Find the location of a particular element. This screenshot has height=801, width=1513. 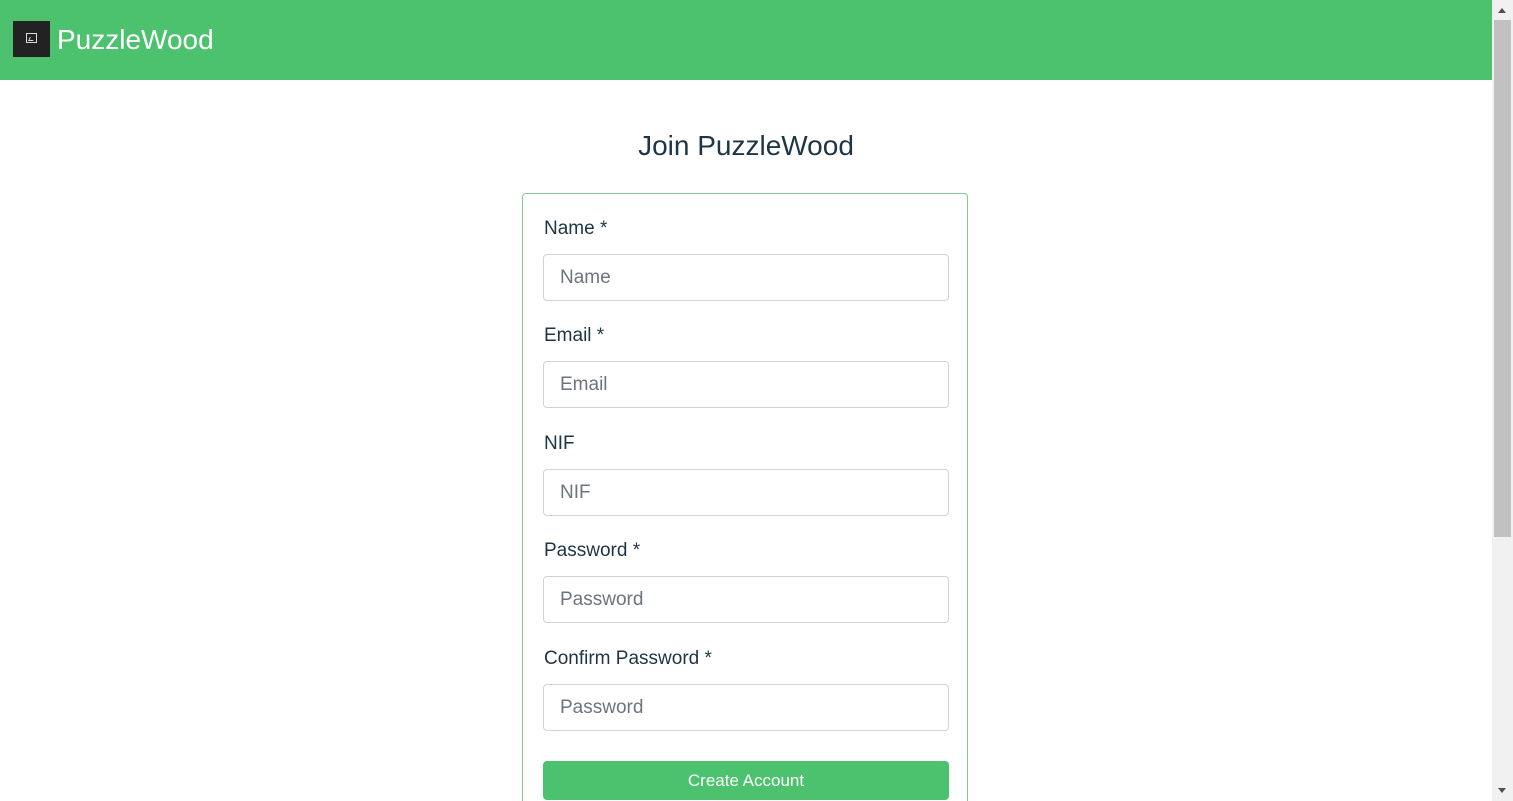

name-label: Name * is located at coordinates (576, 228).